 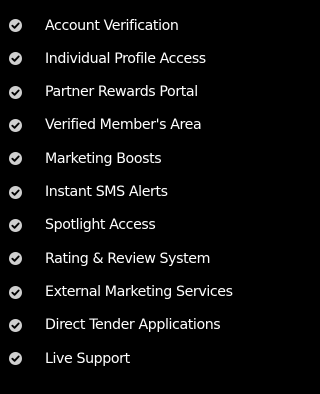 I want to click on feature-label: External Marketing Services, so click(x=139, y=291).